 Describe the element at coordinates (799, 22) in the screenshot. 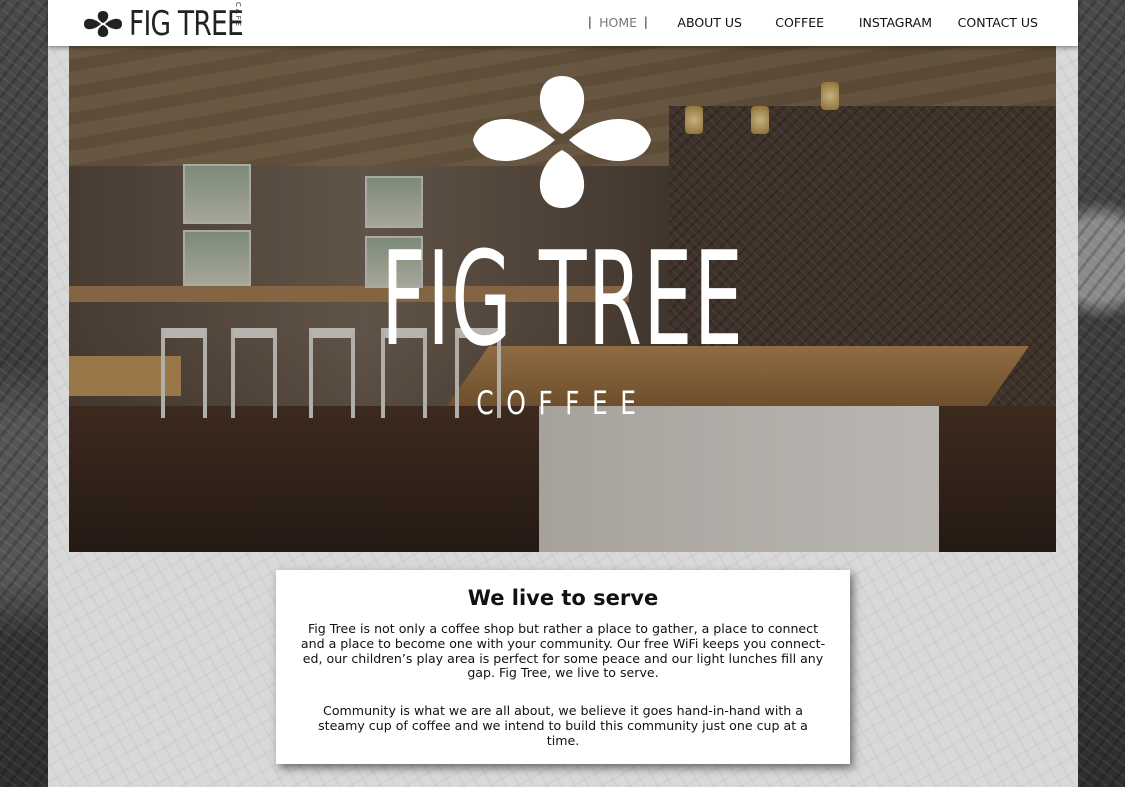

I see `nav-coffee: COFFEE` at that location.